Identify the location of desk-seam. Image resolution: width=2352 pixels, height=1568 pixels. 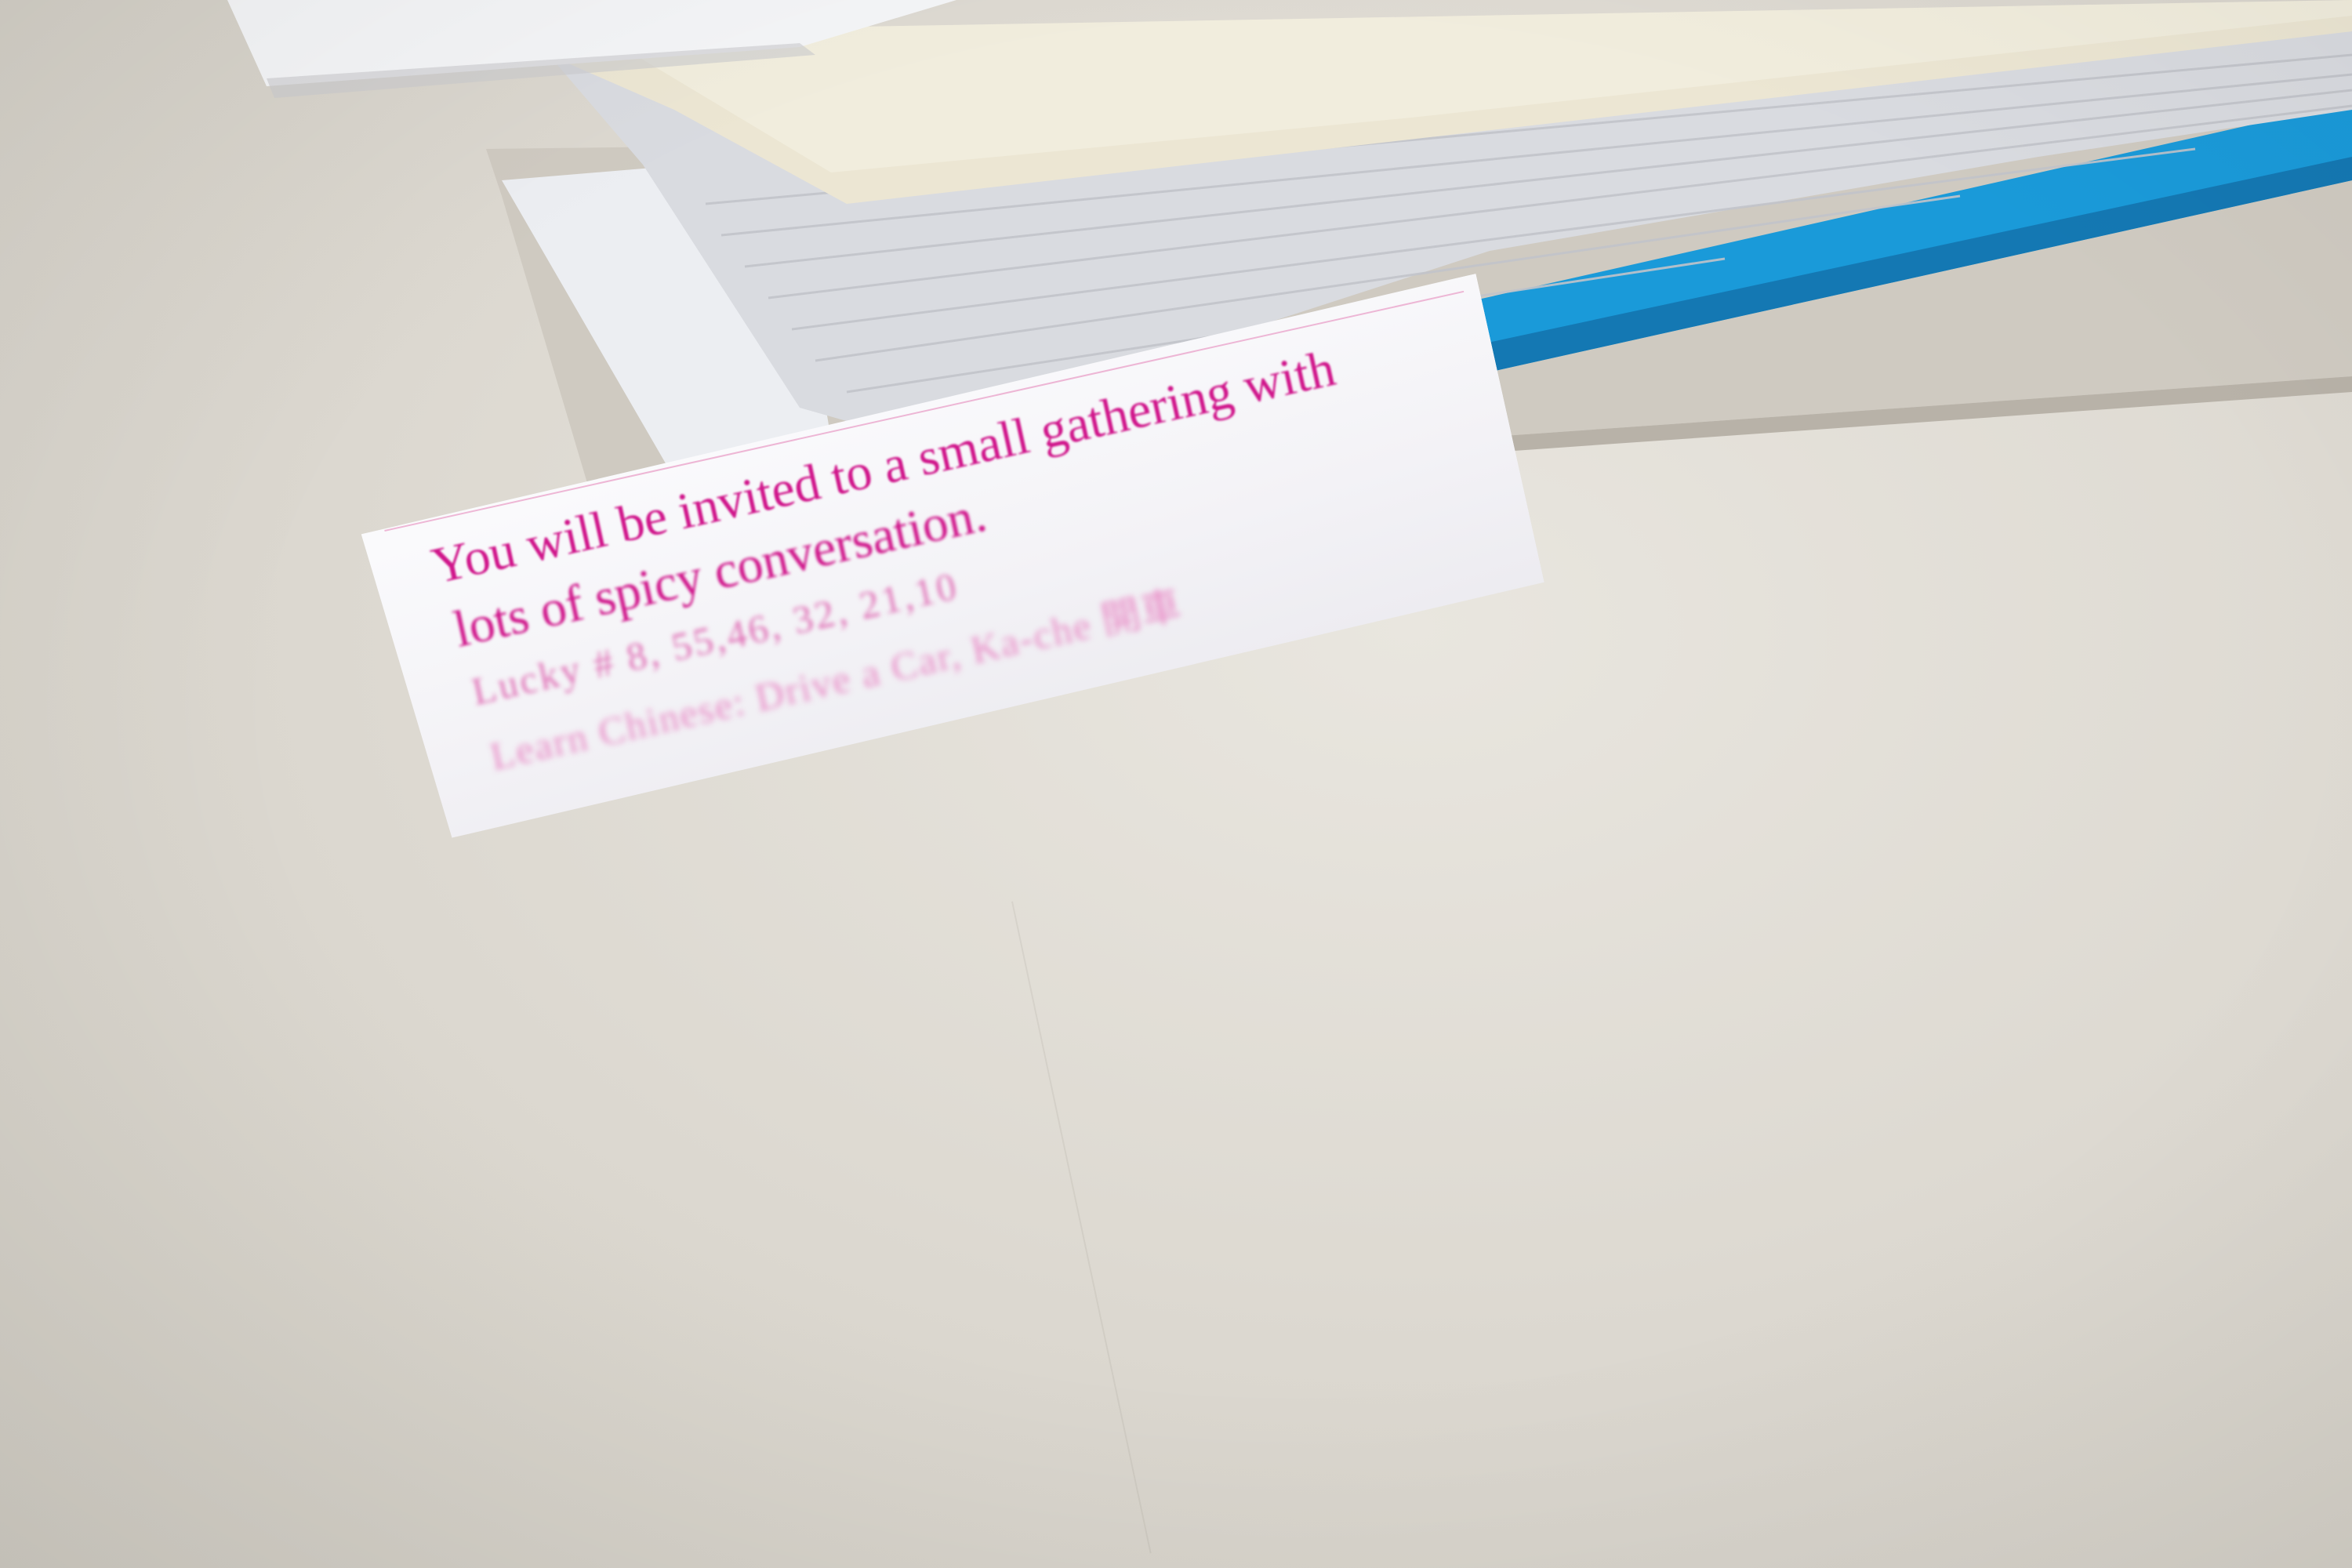
(1081, 1227).